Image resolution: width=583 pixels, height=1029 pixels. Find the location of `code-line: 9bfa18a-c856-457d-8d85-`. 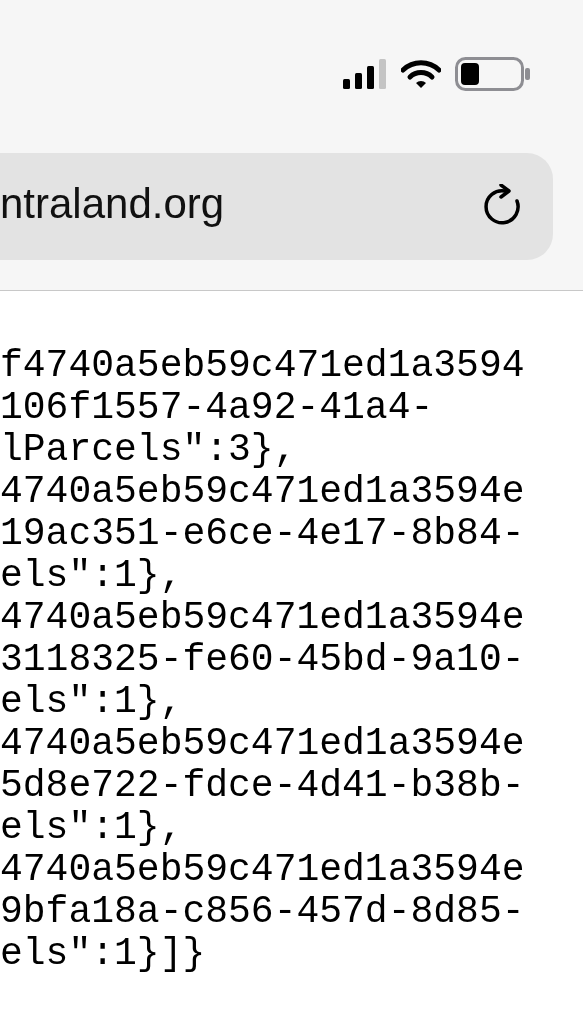

code-line: 9bfa18a-c856-457d-8d85- is located at coordinates (262, 912).